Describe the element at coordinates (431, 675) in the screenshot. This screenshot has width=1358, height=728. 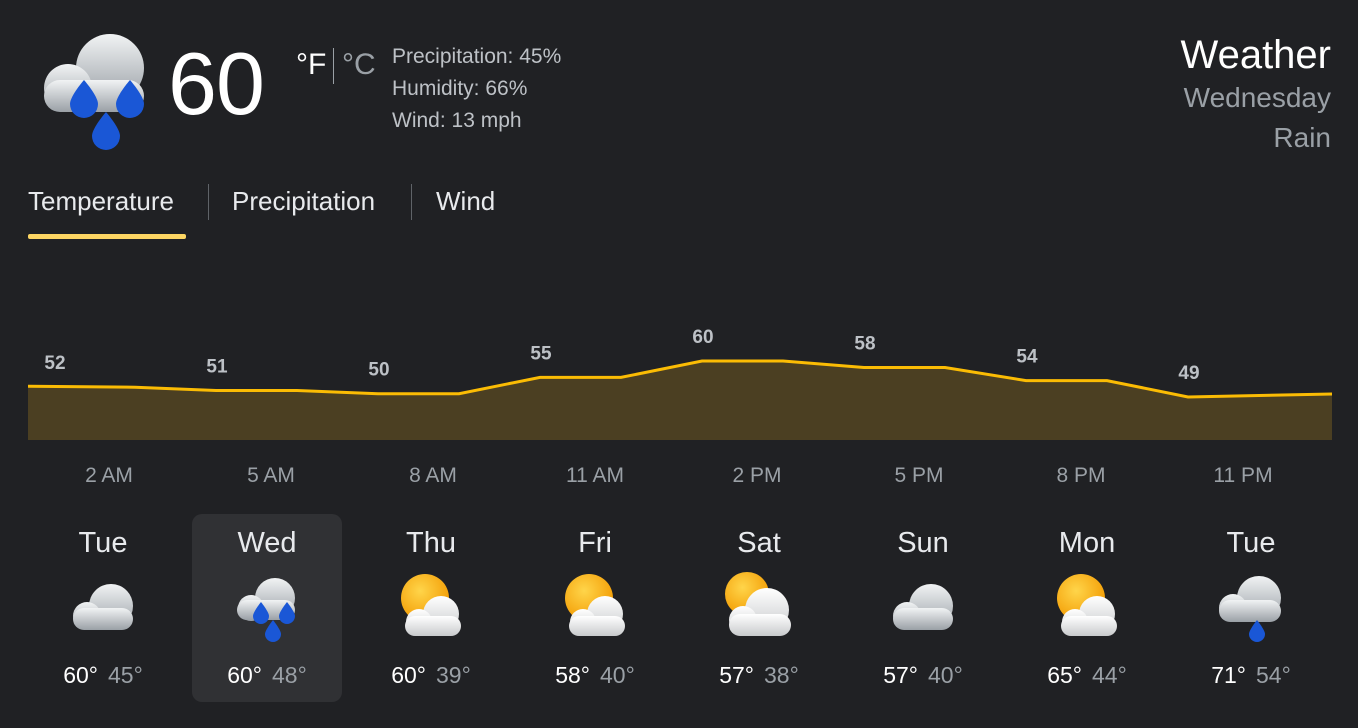
I see `day-temps: 60° 39°` at that location.